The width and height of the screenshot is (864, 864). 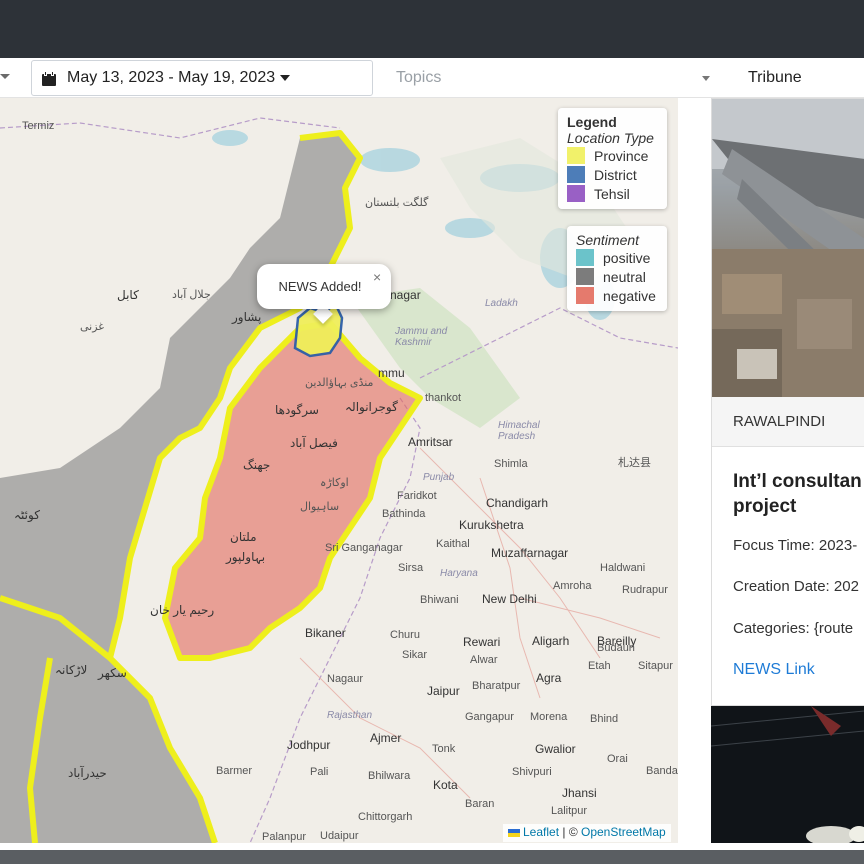 I want to click on legend-item: Tehsil, so click(x=612, y=193).